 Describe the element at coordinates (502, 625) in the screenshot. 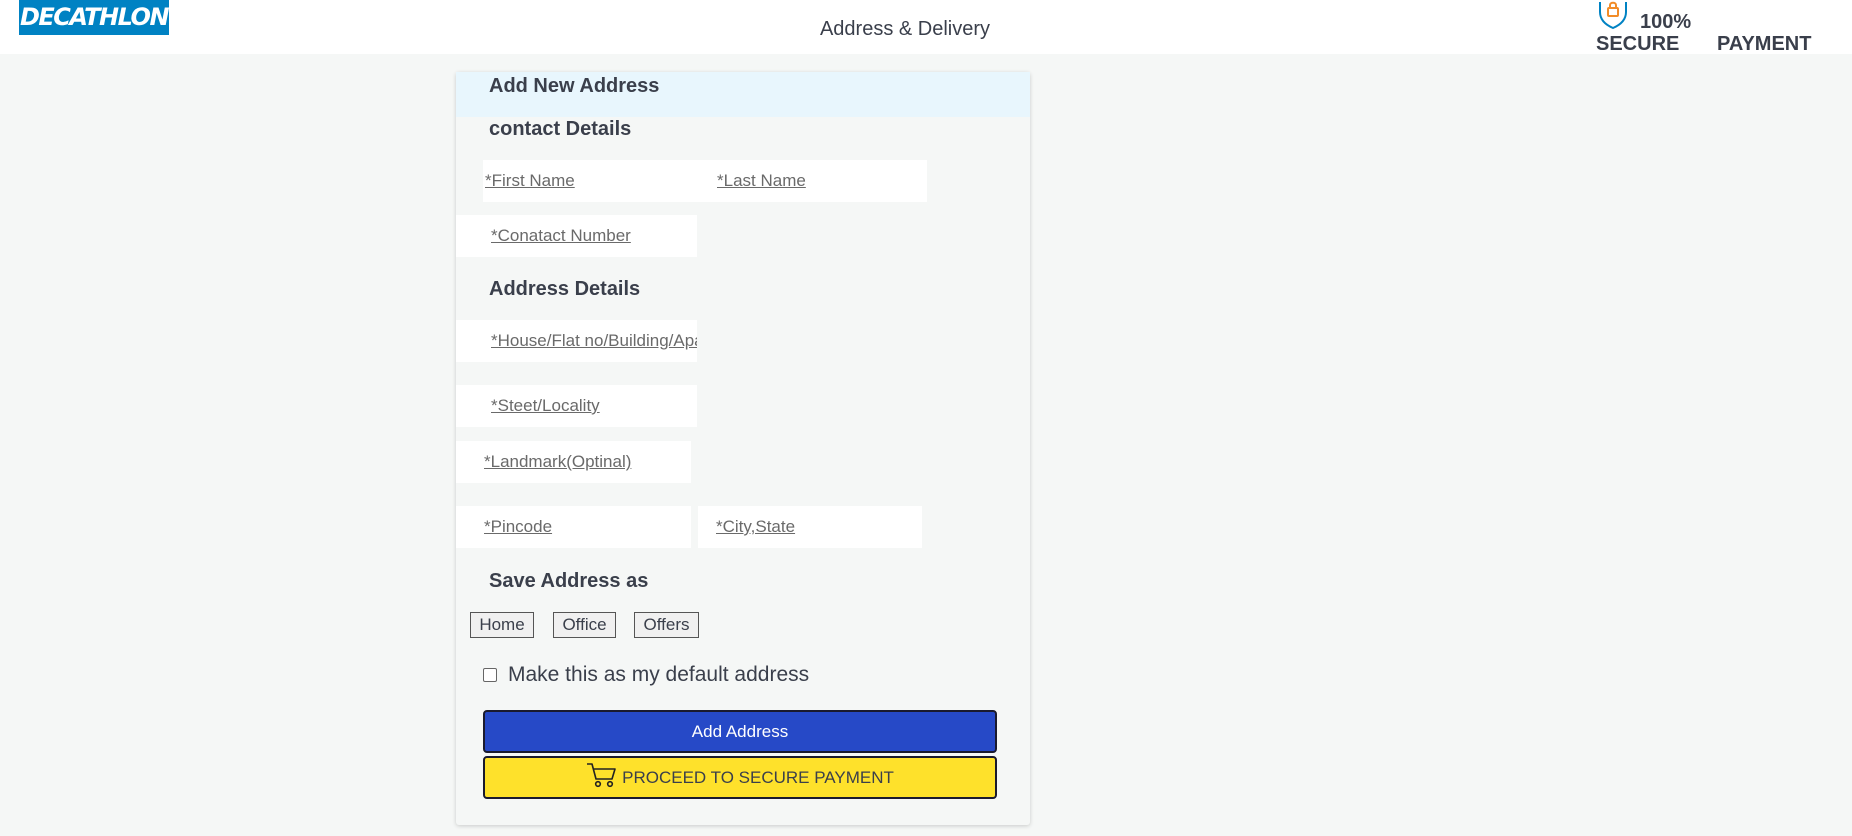

I see `save-as-home-button: Home` at that location.